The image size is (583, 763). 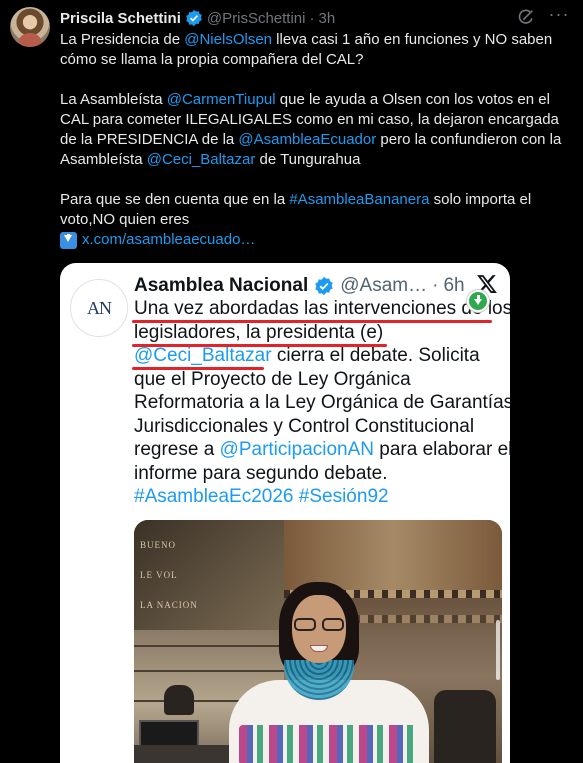 What do you see at coordinates (478, 301) in the screenshot?
I see `green-download-icon` at bounding box center [478, 301].